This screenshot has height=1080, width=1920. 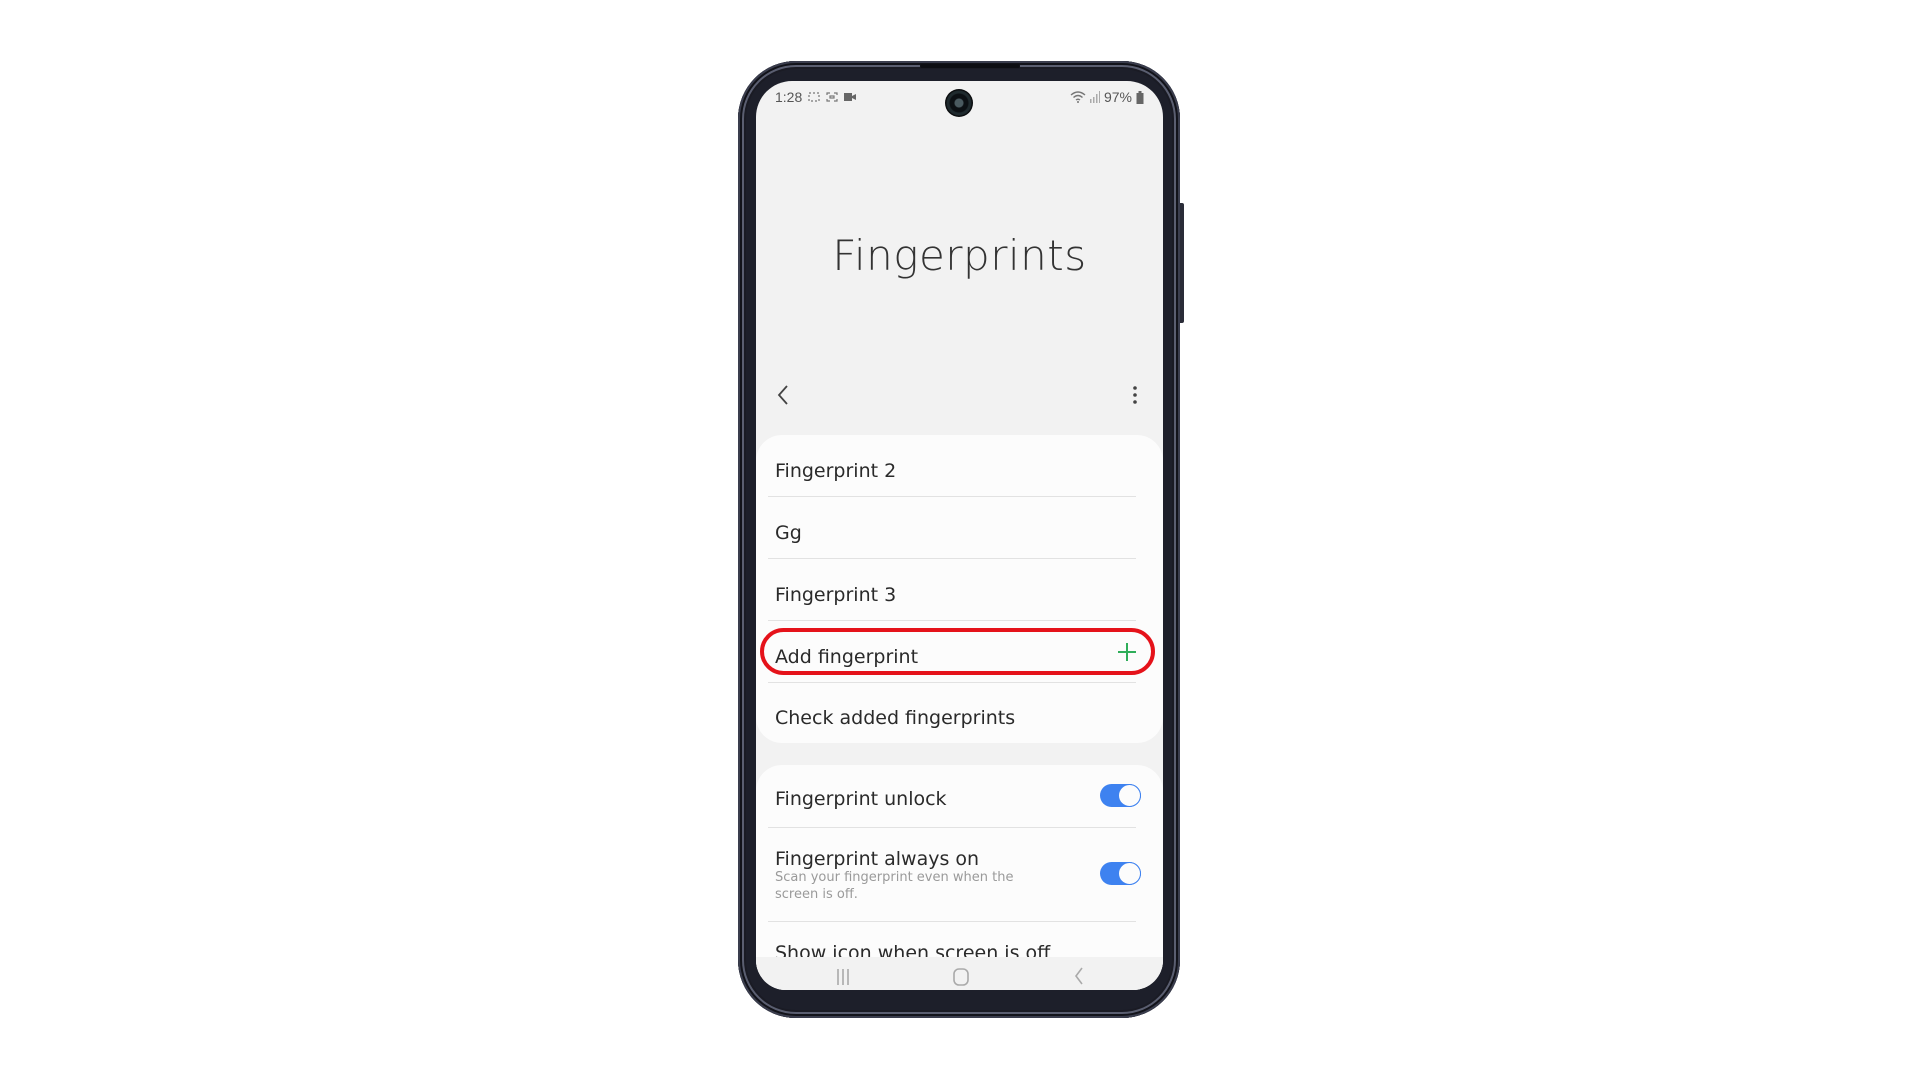 I want to click on screenshot-icon, so click(x=814, y=97).